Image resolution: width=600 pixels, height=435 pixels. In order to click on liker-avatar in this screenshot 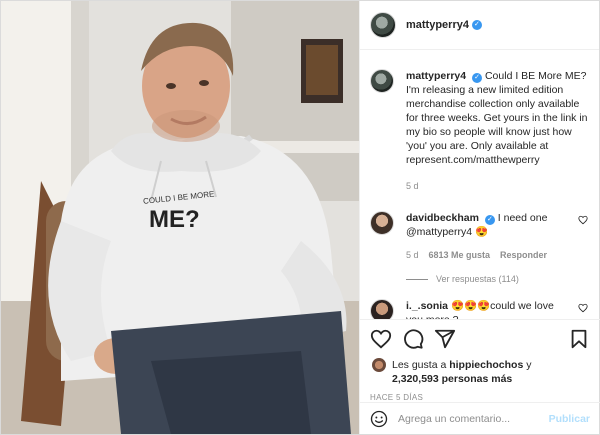, I will do `click(379, 365)`.